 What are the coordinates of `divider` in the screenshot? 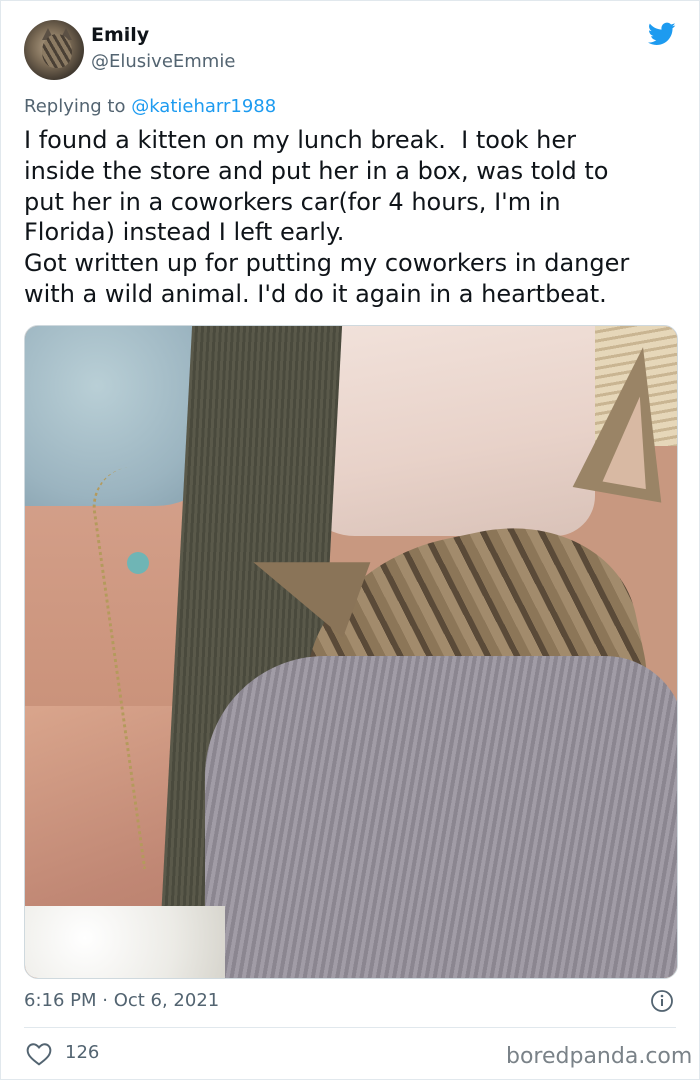 It's located at (350, 1027).